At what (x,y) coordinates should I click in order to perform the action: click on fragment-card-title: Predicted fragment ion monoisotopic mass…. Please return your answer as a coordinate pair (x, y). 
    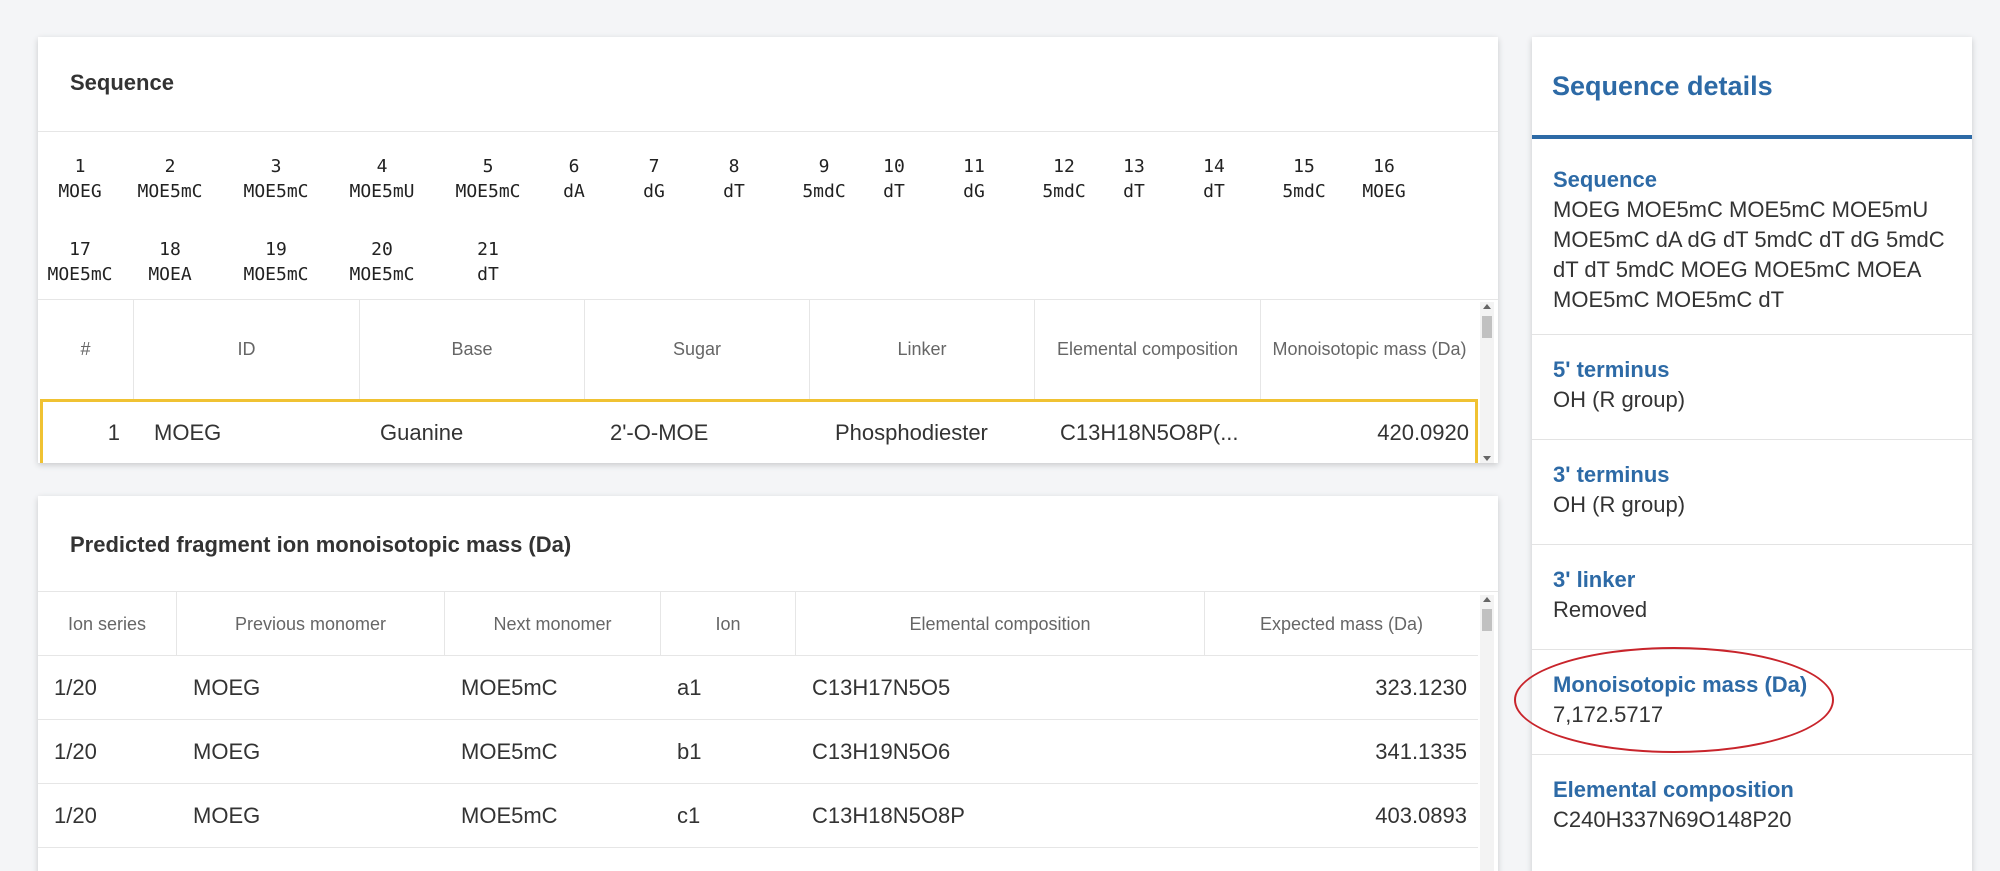
    Looking at the image, I should click on (321, 544).